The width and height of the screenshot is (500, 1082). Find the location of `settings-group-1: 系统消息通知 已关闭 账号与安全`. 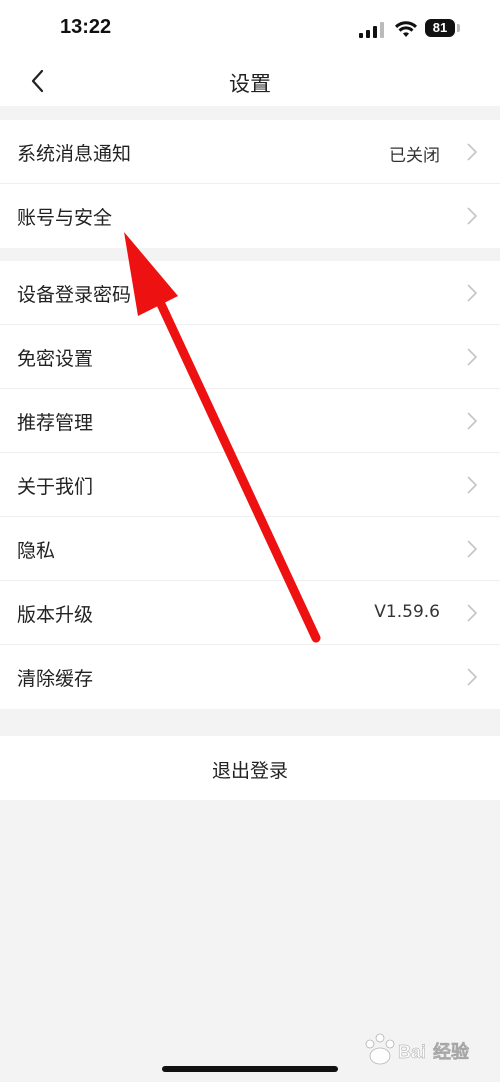

settings-group-1: 系统消息通知 已关闭 账号与安全 is located at coordinates (250, 184).